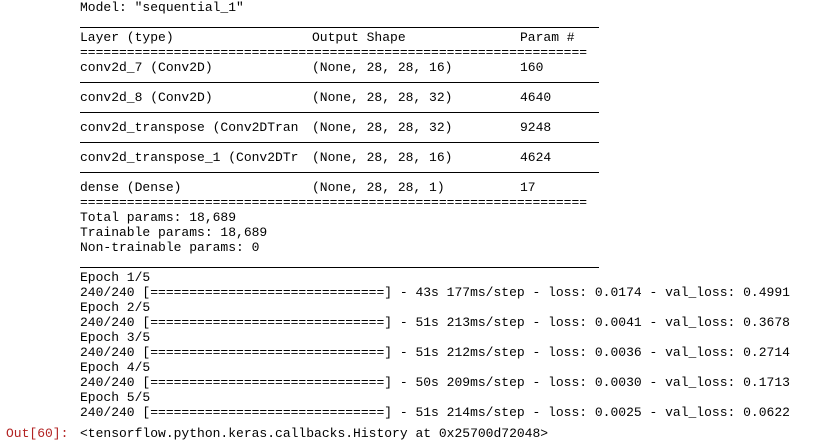 This screenshot has width=825, height=447. Describe the element at coordinates (115, 277) in the screenshot. I see `epoch-label: Epoch 1/5` at that location.